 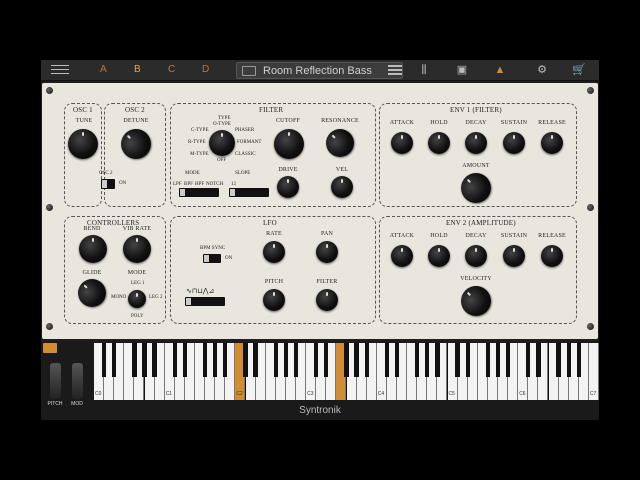 I want to click on lfo-waveform-icons: ∿⊓⊔⋀⊿, so click(x=200, y=291).